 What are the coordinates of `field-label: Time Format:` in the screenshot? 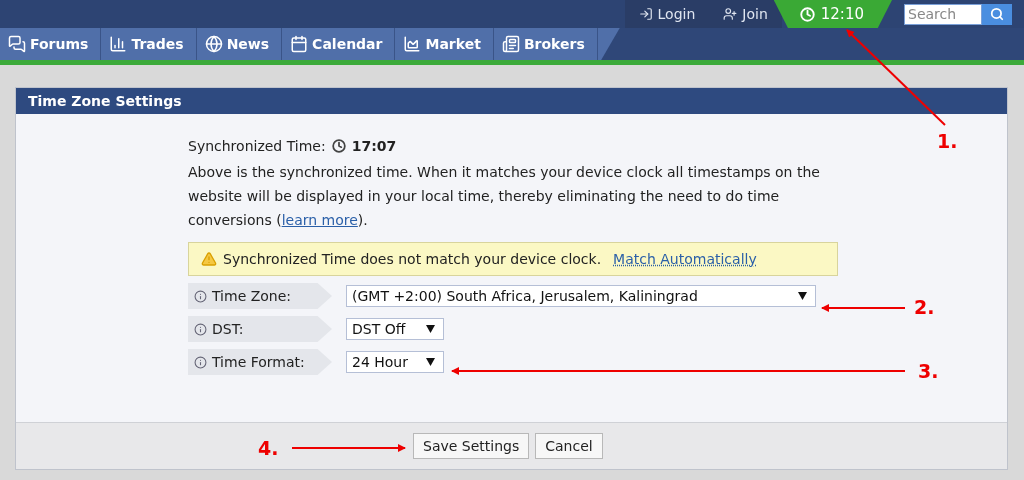 It's located at (260, 362).